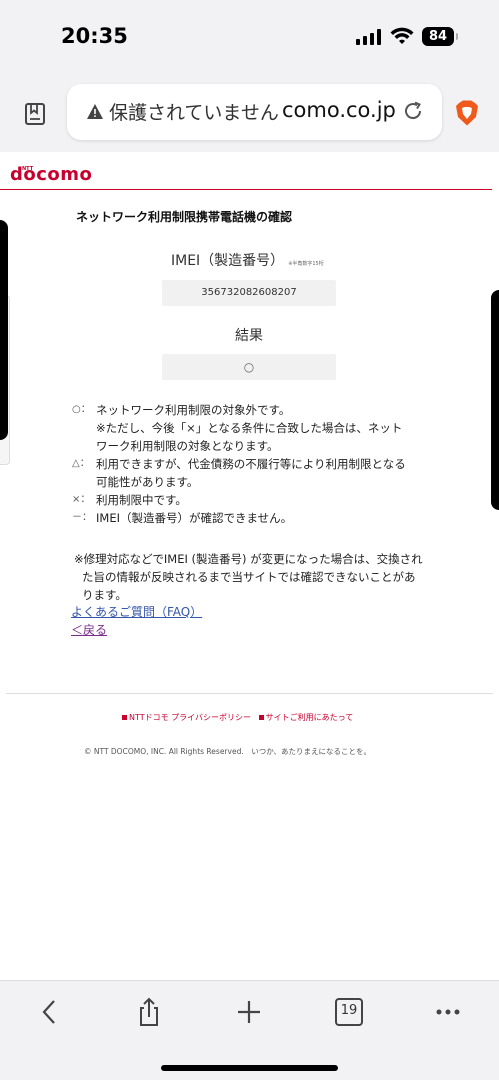 The width and height of the screenshot is (499, 1080). I want to click on ntt-logo-text: NTT, so click(28, 169).